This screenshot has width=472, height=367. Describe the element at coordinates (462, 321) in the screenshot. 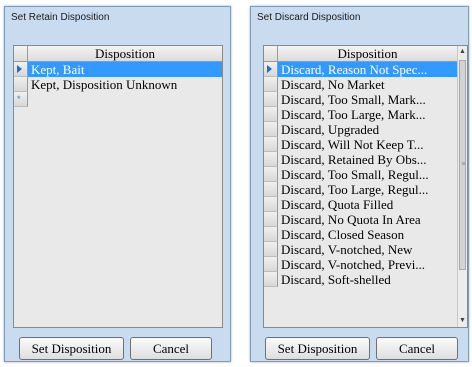

I see `scroll-down-icon: ▼` at that location.